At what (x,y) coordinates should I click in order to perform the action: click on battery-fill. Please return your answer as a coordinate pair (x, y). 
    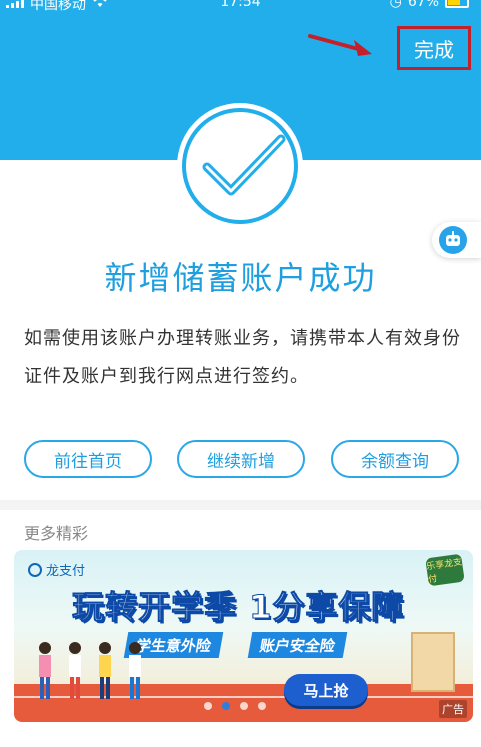
    Looking at the image, I should click on (454, 2).